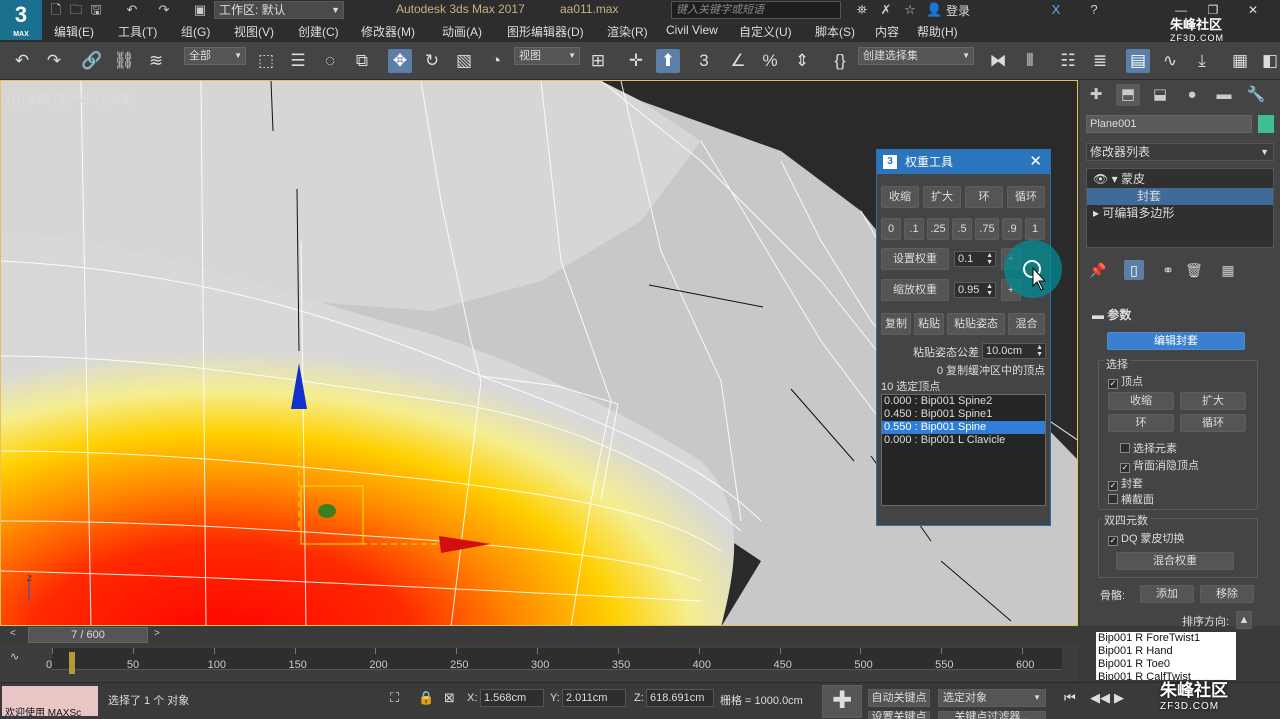 The width and height of the screenshot is (1280, 719). Describe the element at coordinates (1167, 594) in the screenshot. I see `add-bone-button: 添加` at that location.